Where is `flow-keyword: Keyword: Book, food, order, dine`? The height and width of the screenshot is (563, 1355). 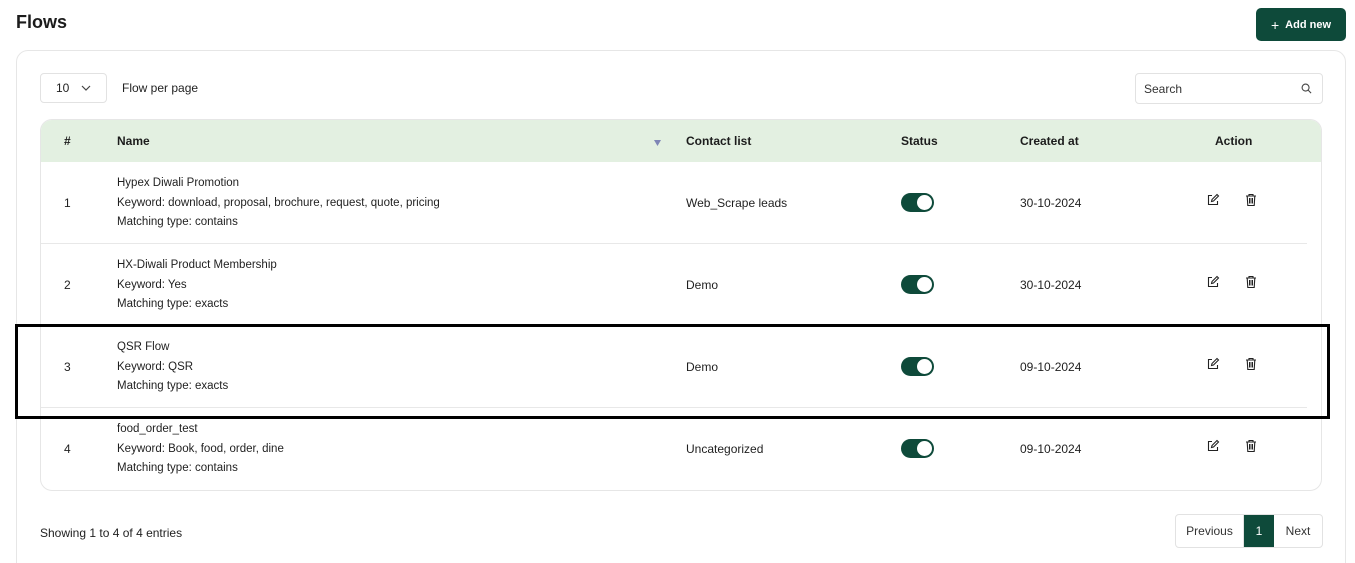 flow-keyword: Keyword: Book, food, order, dine is located at coordinates (200, 448).